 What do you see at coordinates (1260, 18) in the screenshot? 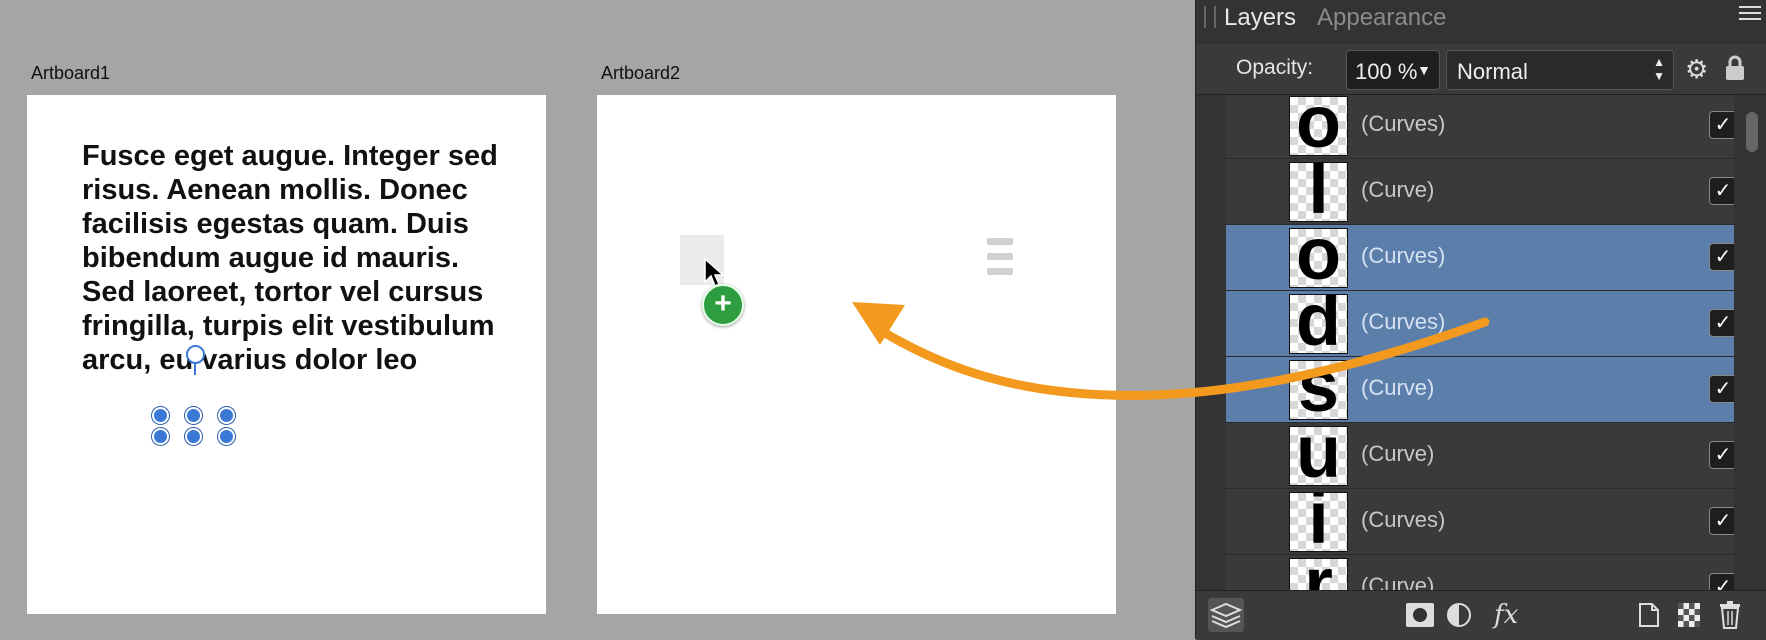
I see `tab-layers: Layers` at bounding box center [1260, 18].